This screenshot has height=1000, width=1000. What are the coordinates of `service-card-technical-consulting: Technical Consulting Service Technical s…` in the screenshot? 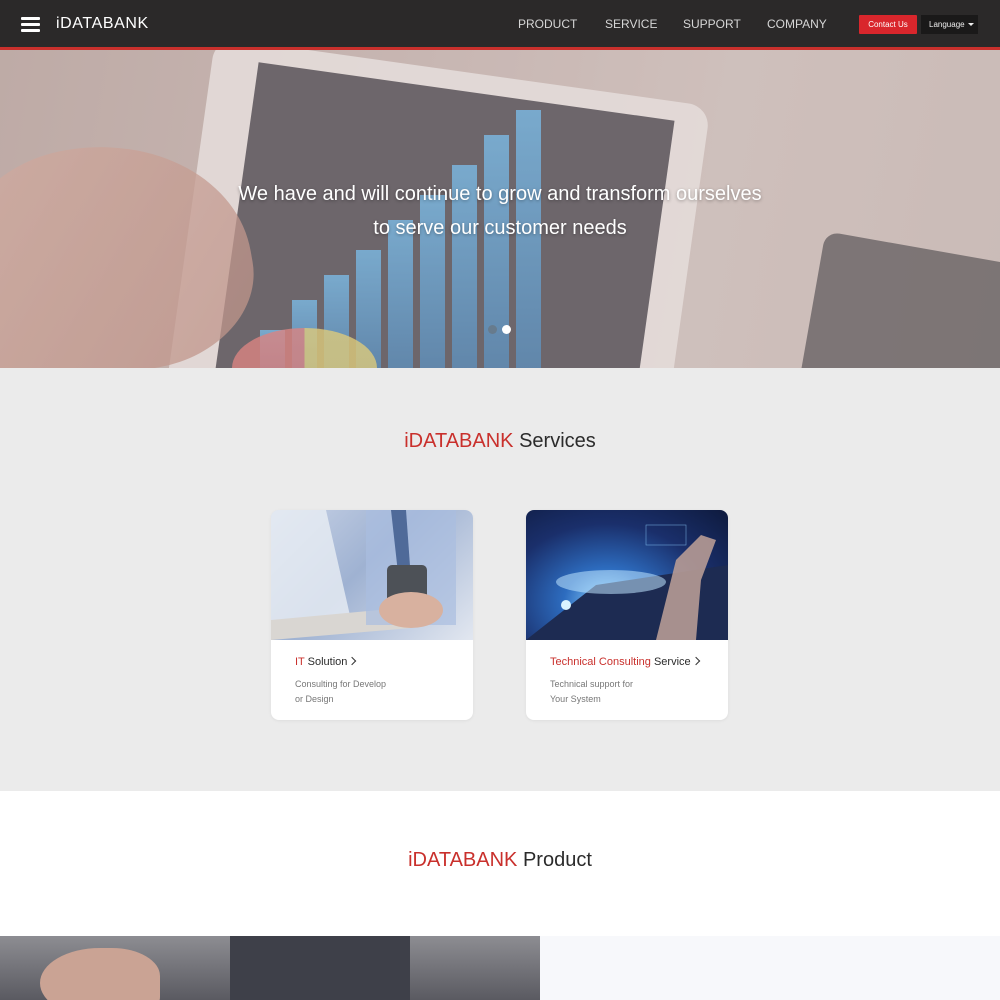 It's located at (627, 615).